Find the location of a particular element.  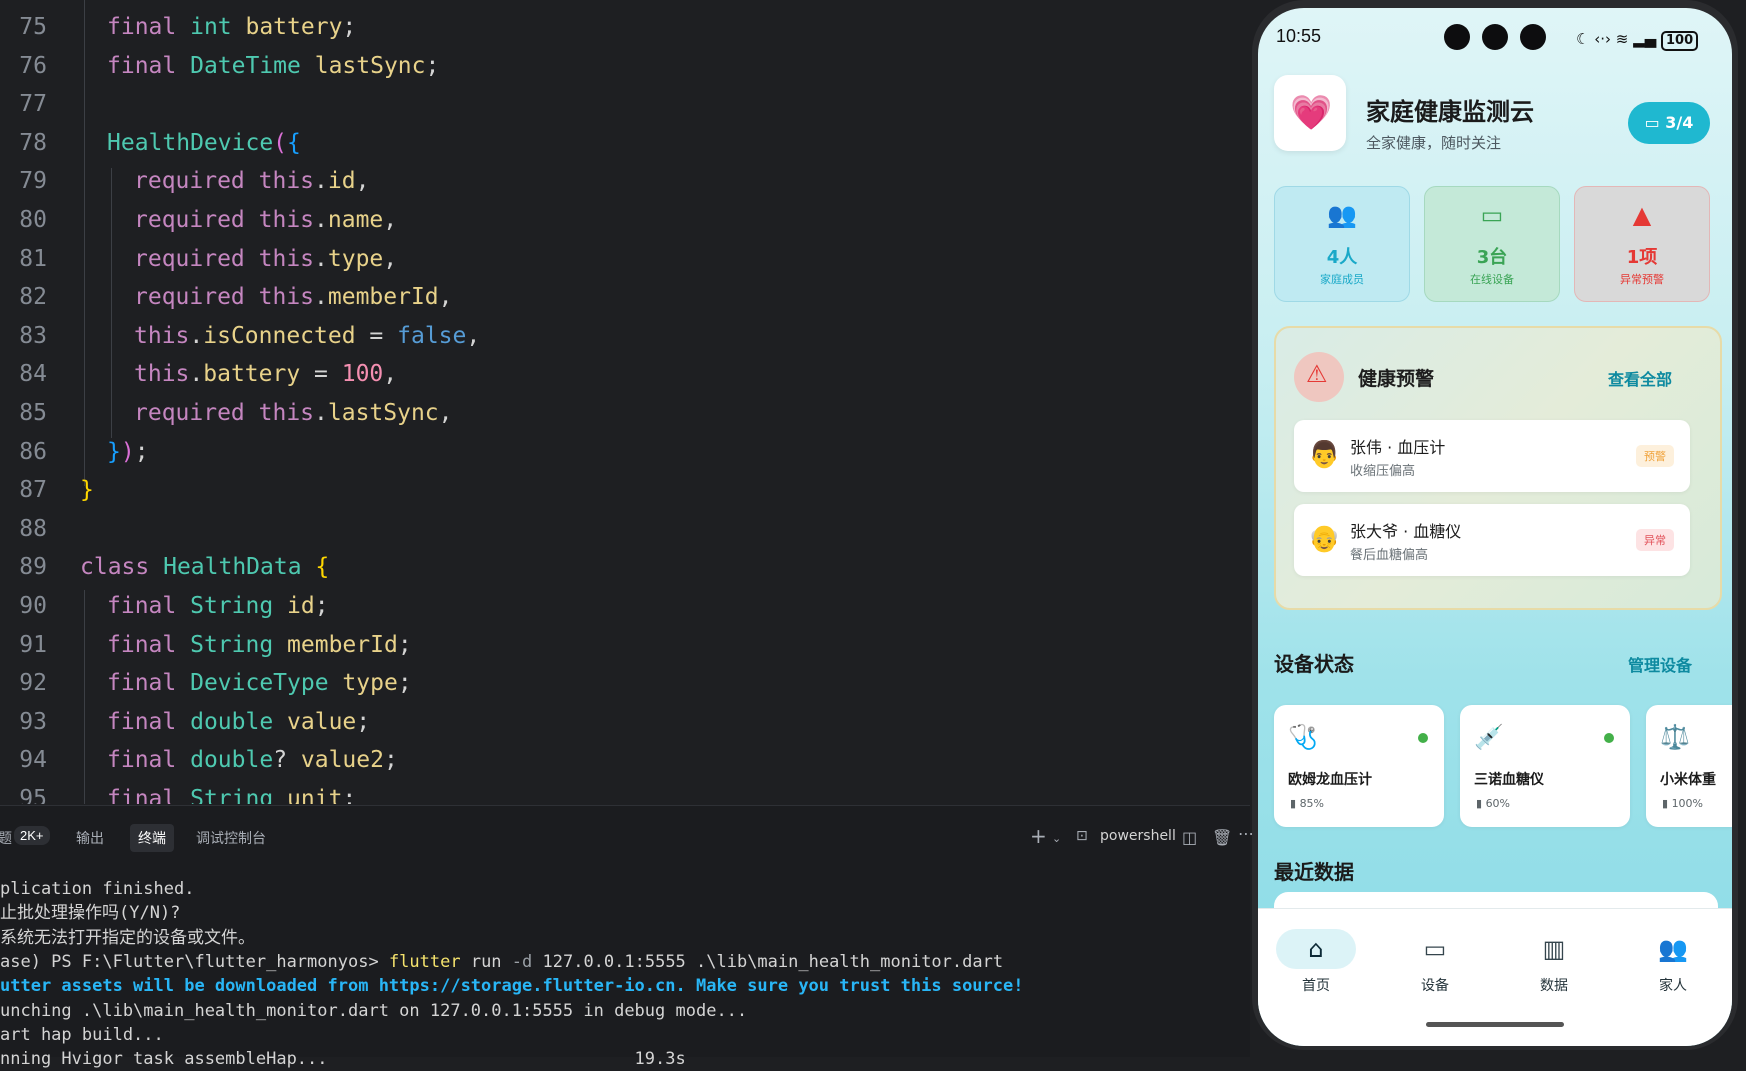

alert-item-desc: 餐后血糖偏高 is located at coordinates (1389, 555).